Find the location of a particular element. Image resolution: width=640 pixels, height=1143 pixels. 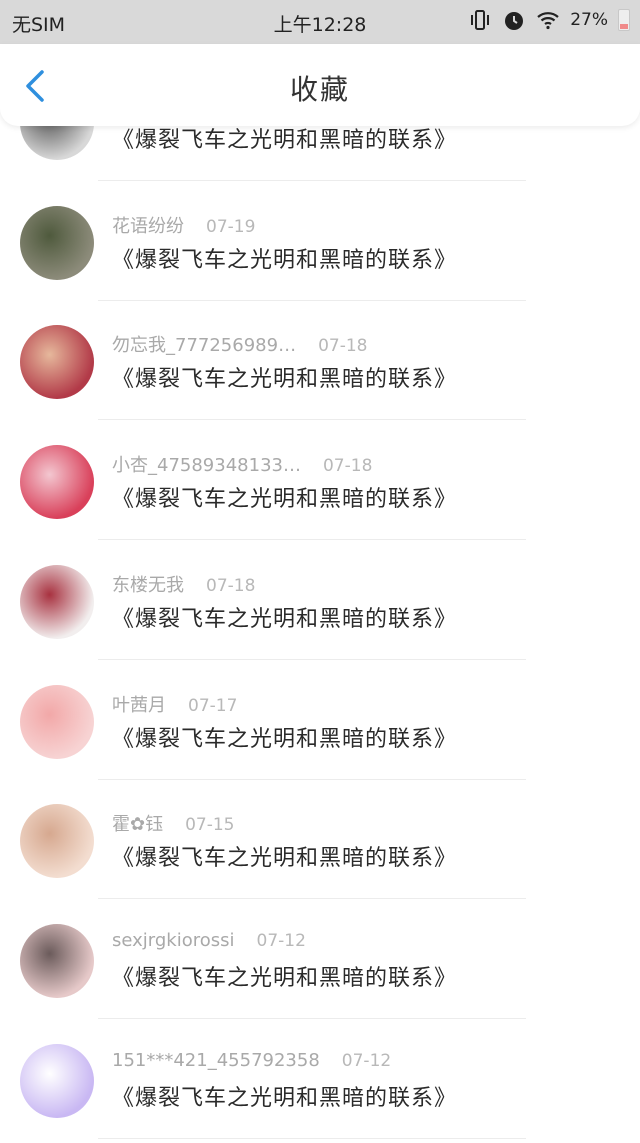

status-bar: 无SIM 上午12:28 27% is located at coordinates (320, 22).